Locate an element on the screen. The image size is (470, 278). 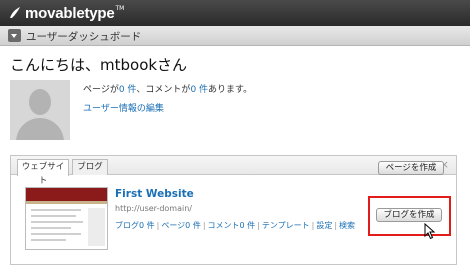
tab-websites: ウェブサイト is located at coordinates (43, 172).